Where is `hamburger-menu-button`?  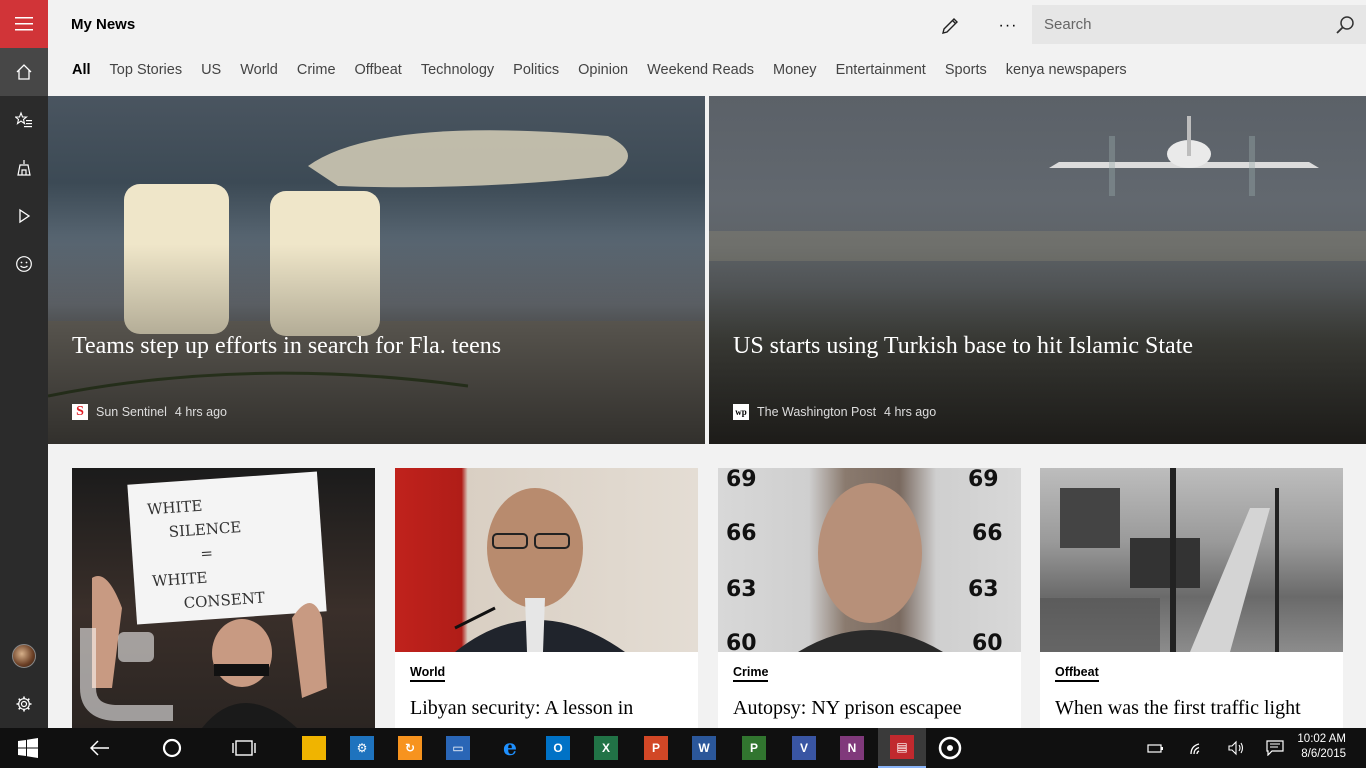 hamburger-menu-button is located at coordinates (24, 24).